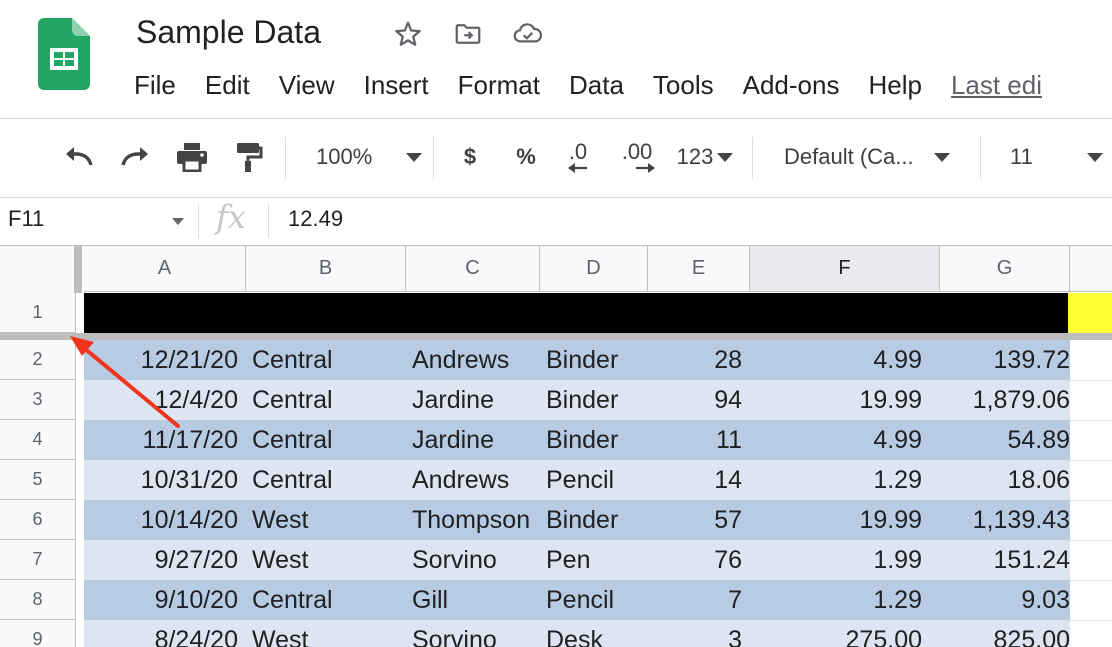 The width and height of the screenshot is (1112, 647). What do you see at coordinates (477, 520) in the screenshot?
I see `cell-rep: Thompson` at bounding box center [477, 520].